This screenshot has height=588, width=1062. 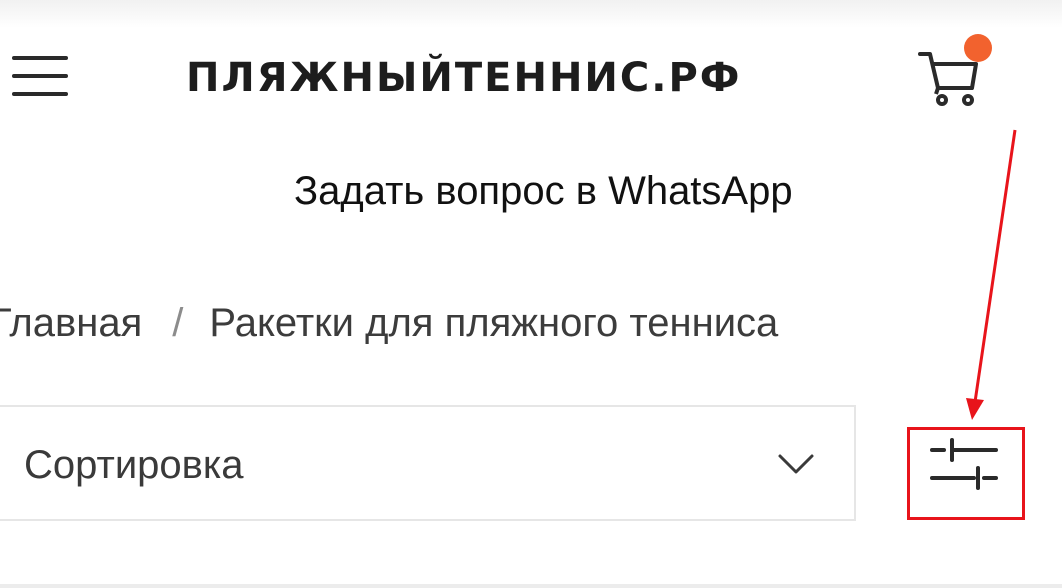 What do you see at coordinates (543, 191) in the screenshot?
I see `whatsapp-question-link: Задать вопрос в WhatsApp` at bounding box center [543, 191].